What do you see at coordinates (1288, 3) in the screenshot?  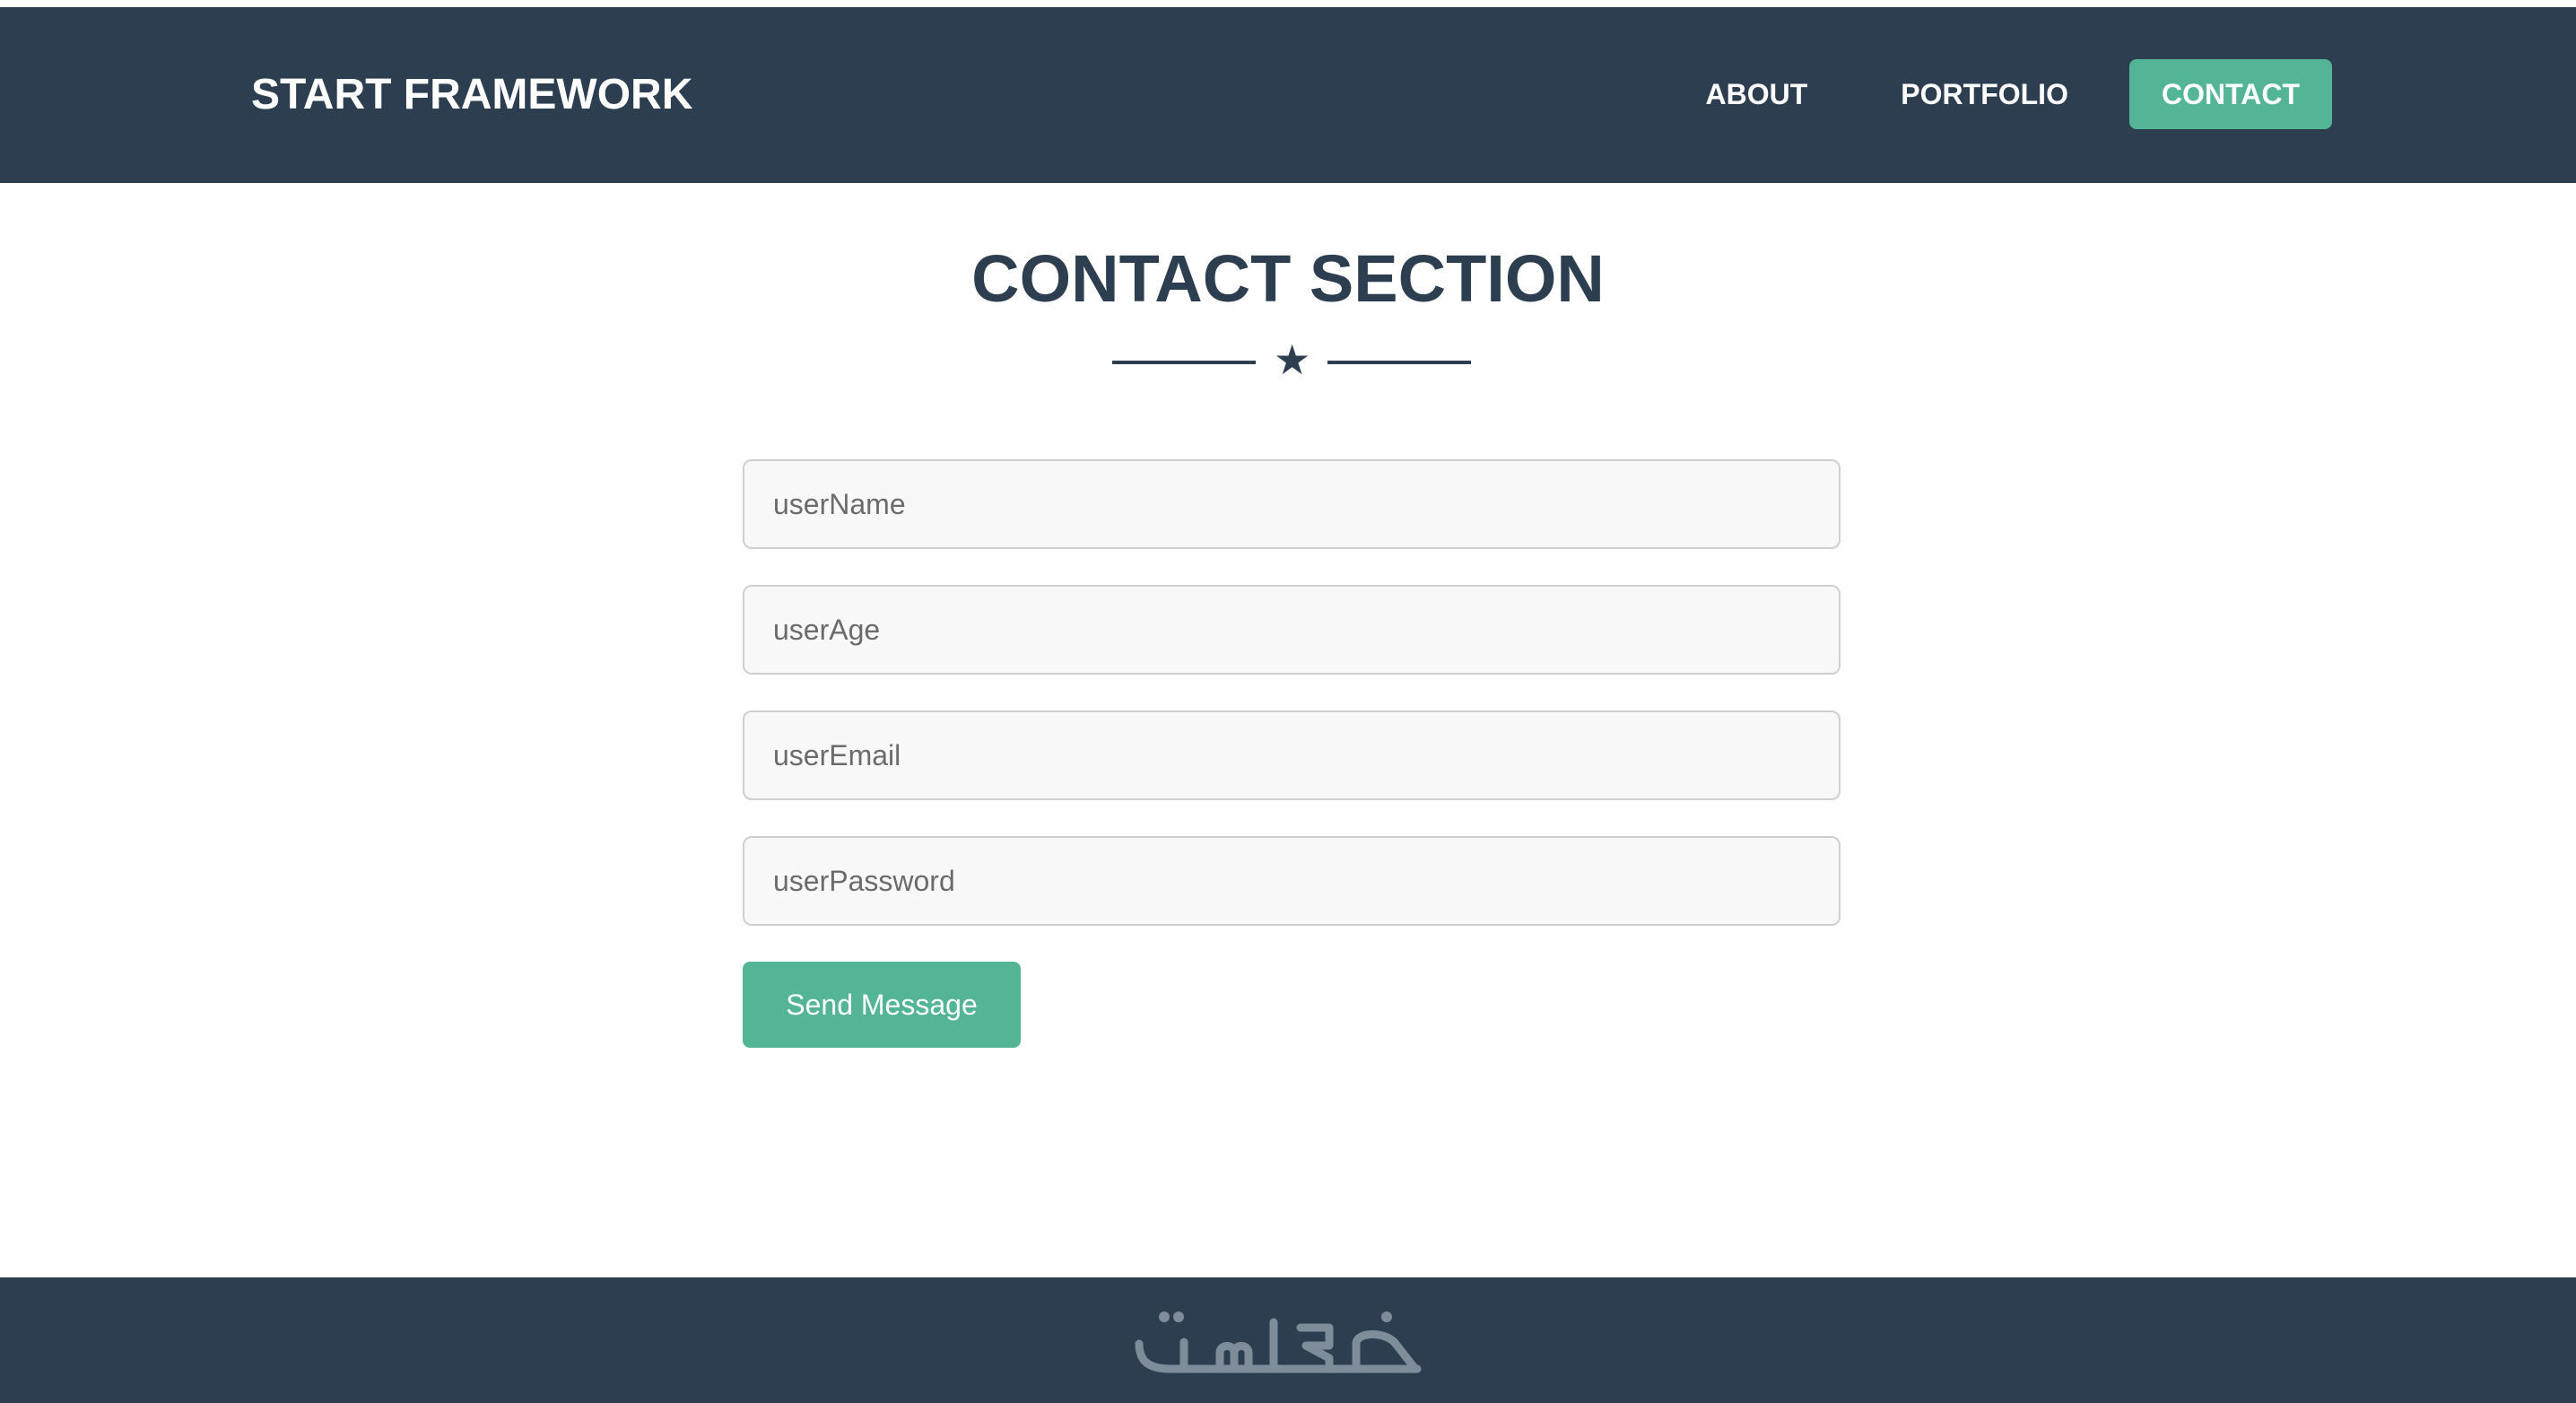 I see `top-strip` at bounding box center [1288, 3].